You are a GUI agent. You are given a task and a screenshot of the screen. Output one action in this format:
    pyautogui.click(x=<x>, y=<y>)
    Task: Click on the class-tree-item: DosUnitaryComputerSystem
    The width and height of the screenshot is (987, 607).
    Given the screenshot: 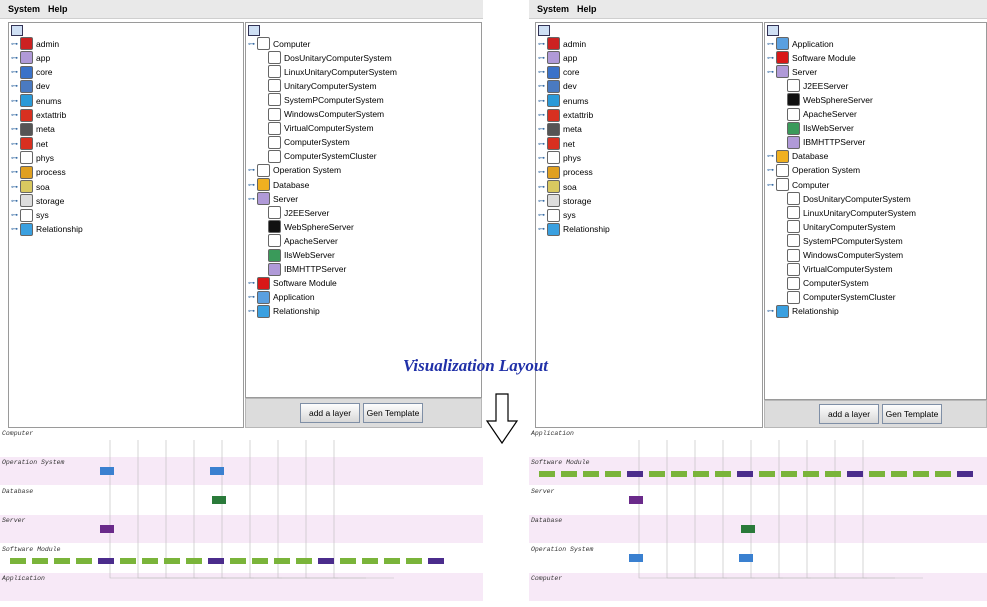 What is the action you would take?
    pyautogui.click(x=330, y=58)
    